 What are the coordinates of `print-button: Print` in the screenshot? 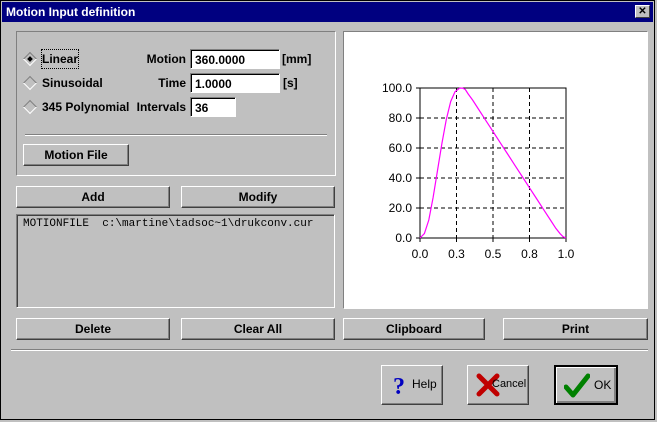 It's located at (575, 329).